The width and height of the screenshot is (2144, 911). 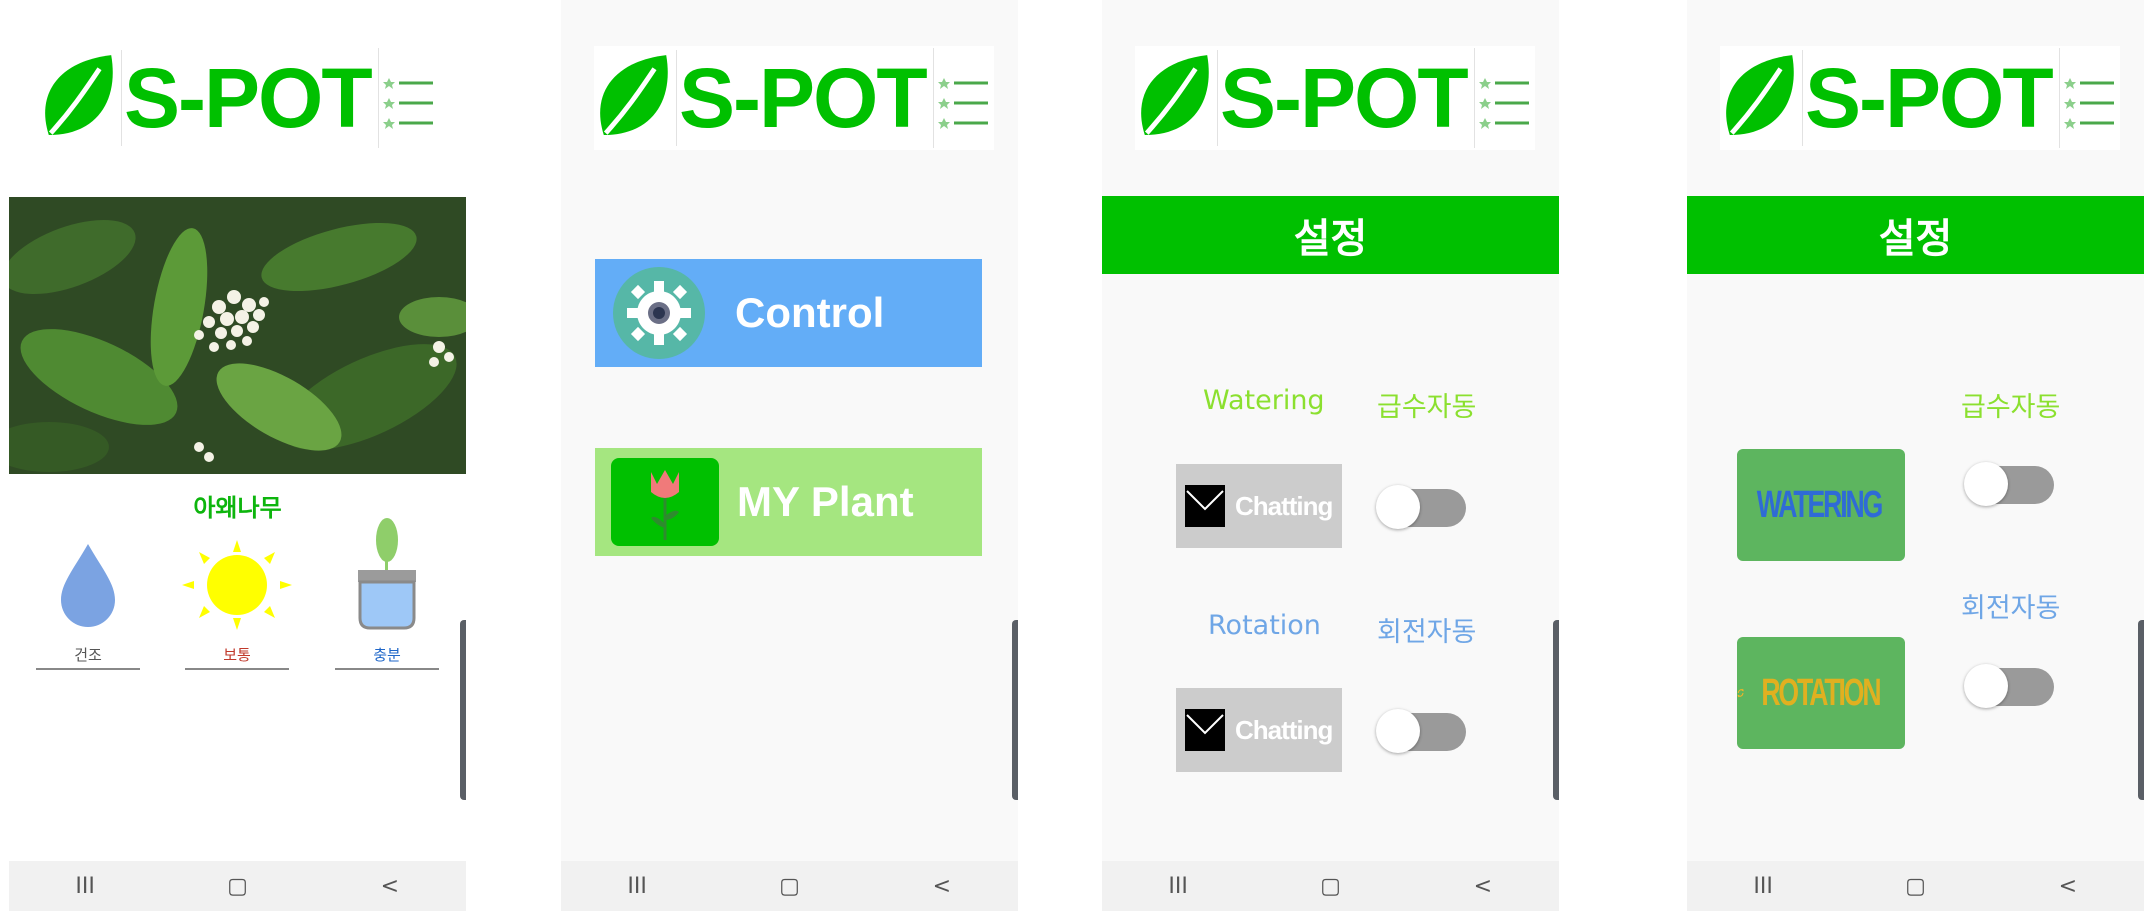 I want to click on stat-normal: 보통, so click(x=237, y=605).